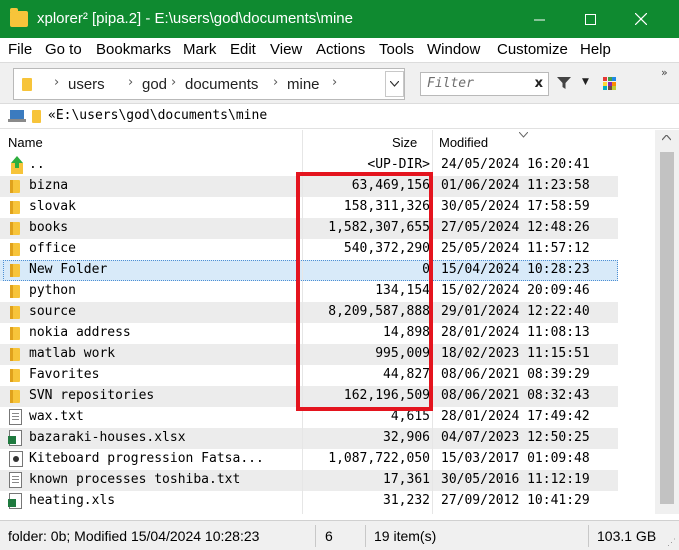 The image size is (679, 550). What do you see at coordinates (515, 206) in the screenshot?
I see `file-modified: 30/05/2024 17:58:59` at bounding box center [515, 206].